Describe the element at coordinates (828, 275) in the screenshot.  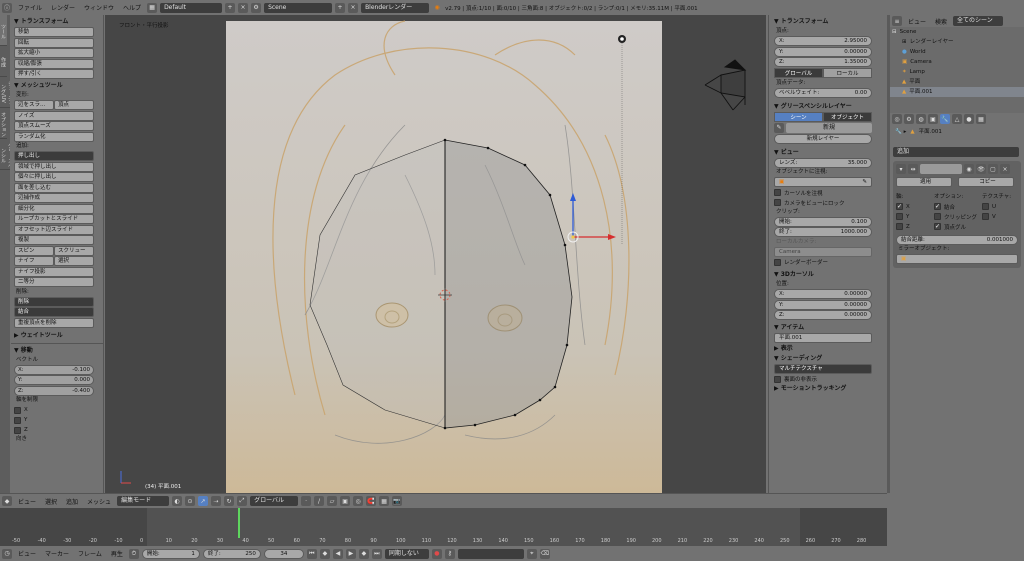
I see `cursor-panel-title: ▼ 3Dカーソル` at that location.